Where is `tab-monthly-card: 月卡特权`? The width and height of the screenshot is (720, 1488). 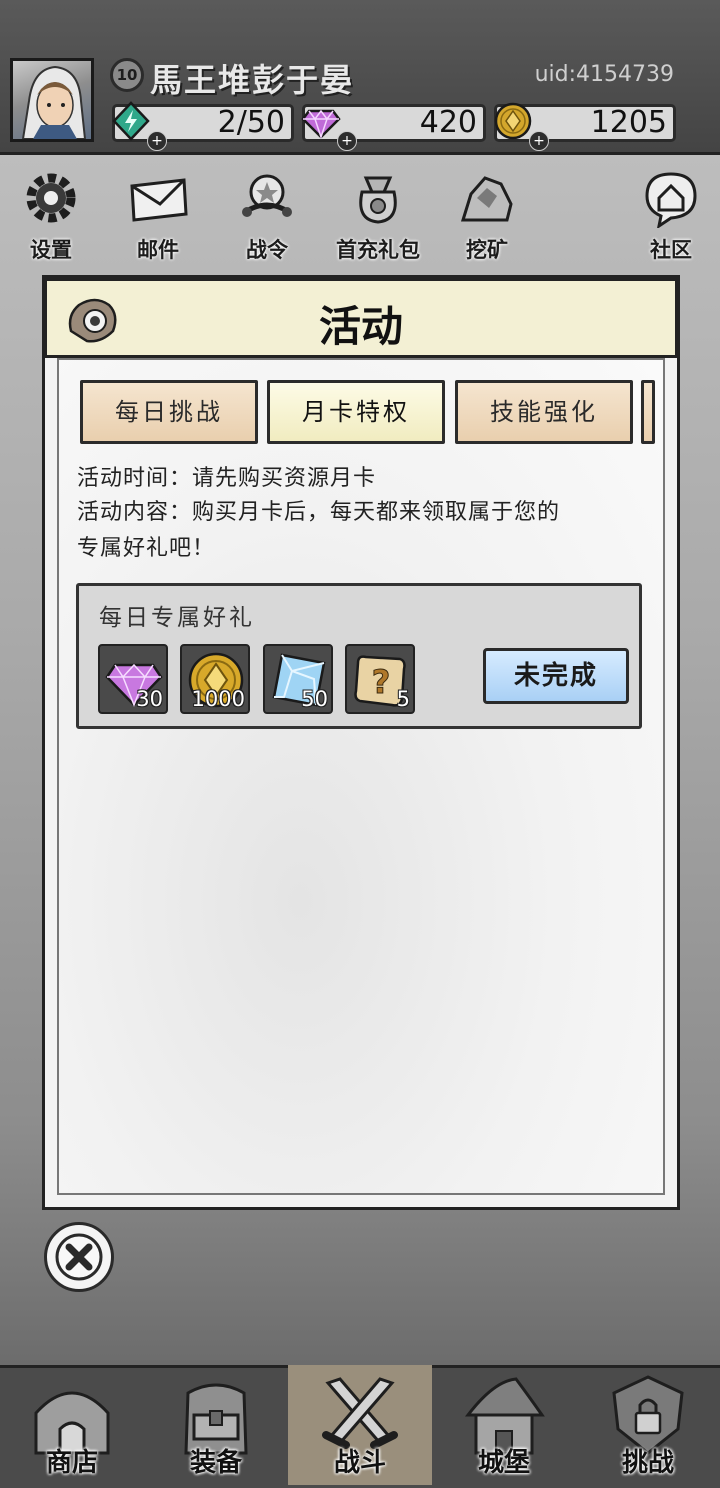 tab-monthly-card: 月卡特权 is located at coordinates (356, 412).